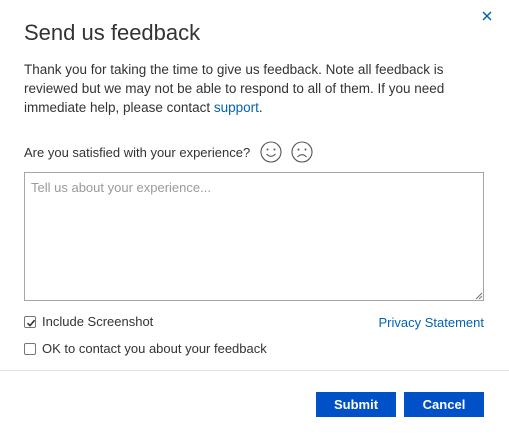  I want to click on close-button, so click(487, 16).